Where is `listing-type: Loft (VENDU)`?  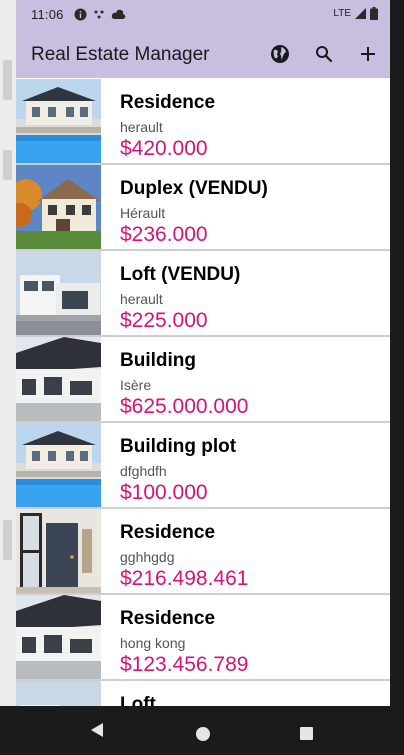
listing-type: Loft (VENDU) is located at coordinates (180, 274).